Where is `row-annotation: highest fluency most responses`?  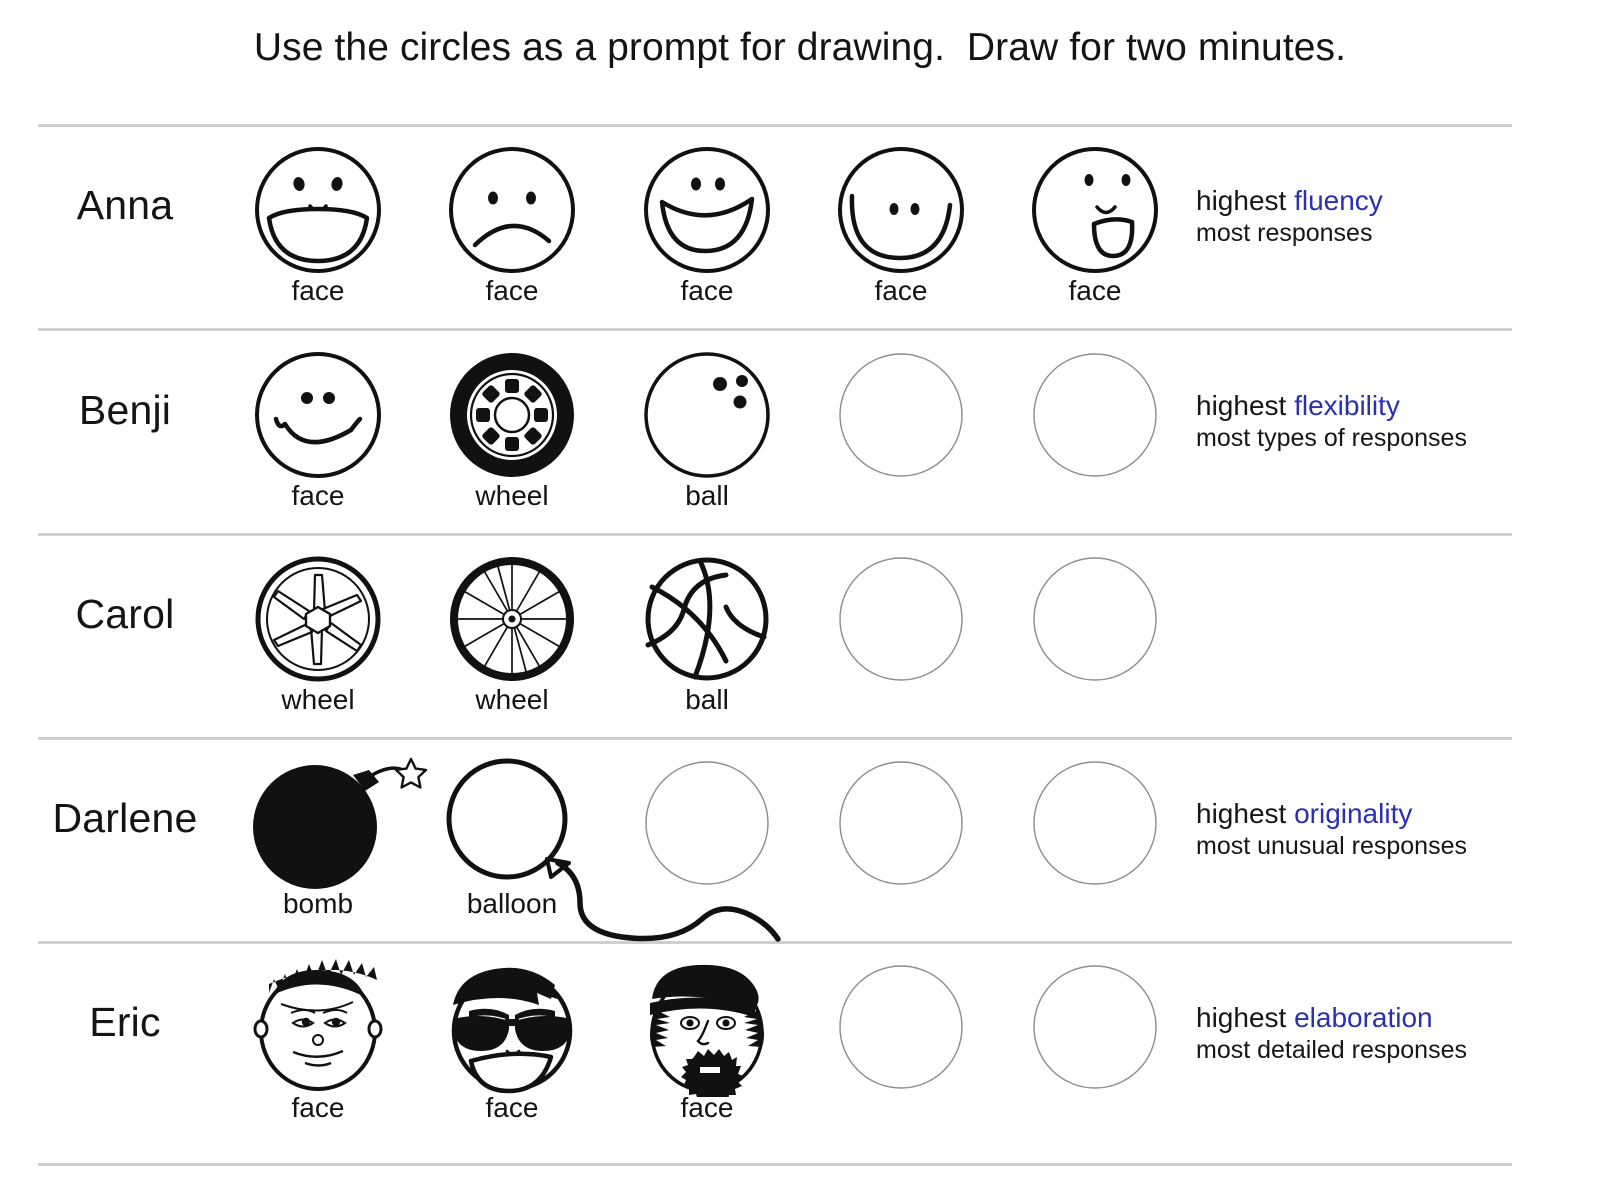 row-annotation: highest fluency most responses is located at coordinates (1396, 216).